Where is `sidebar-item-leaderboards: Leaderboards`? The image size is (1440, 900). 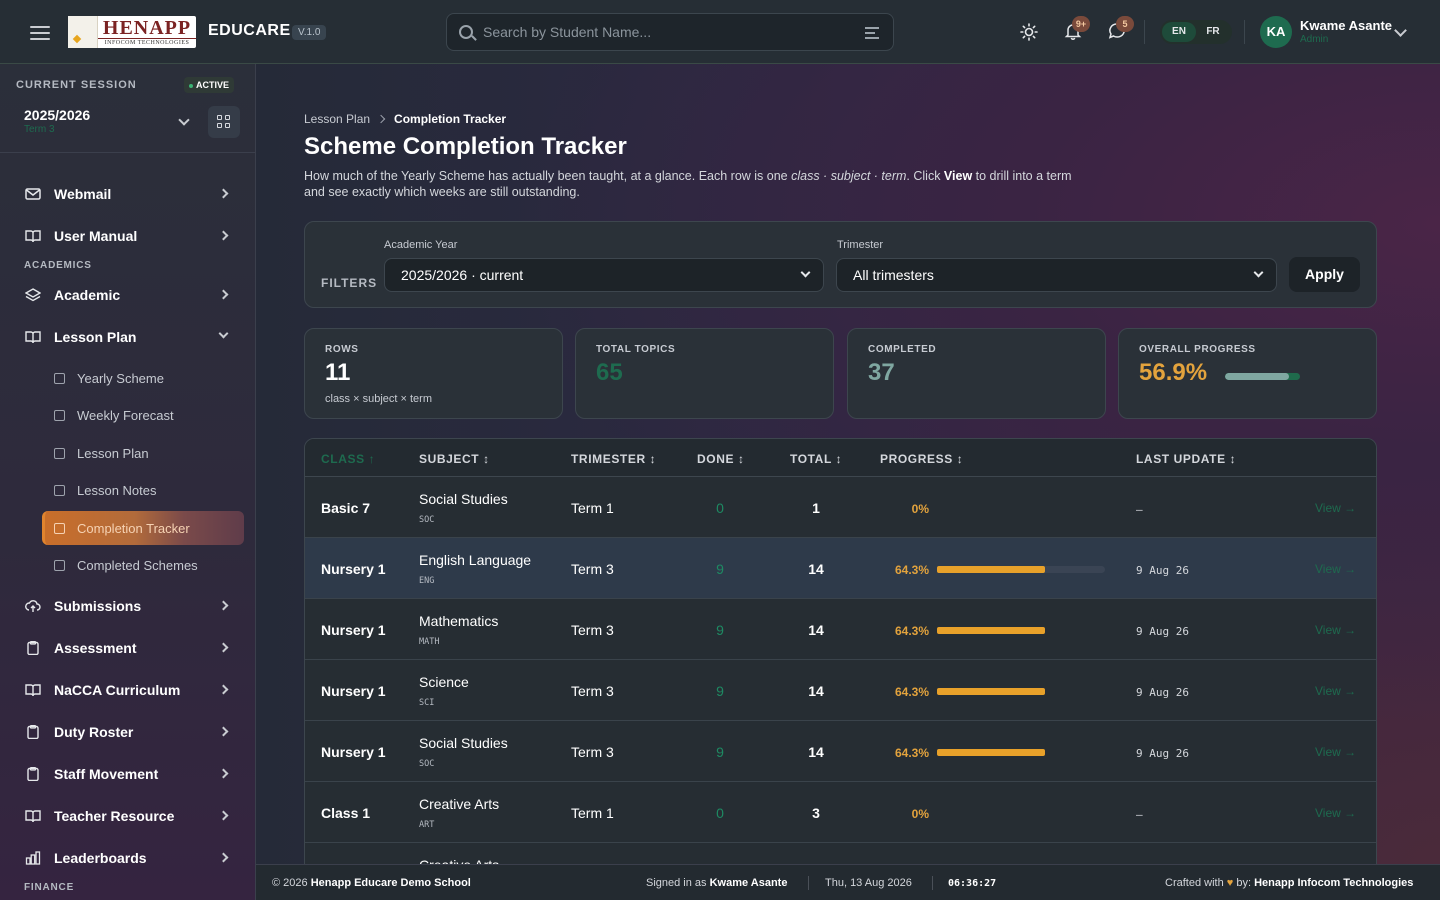
sidebar-item-leaderboards: Leaderboards is located at coordinates (127, 858).